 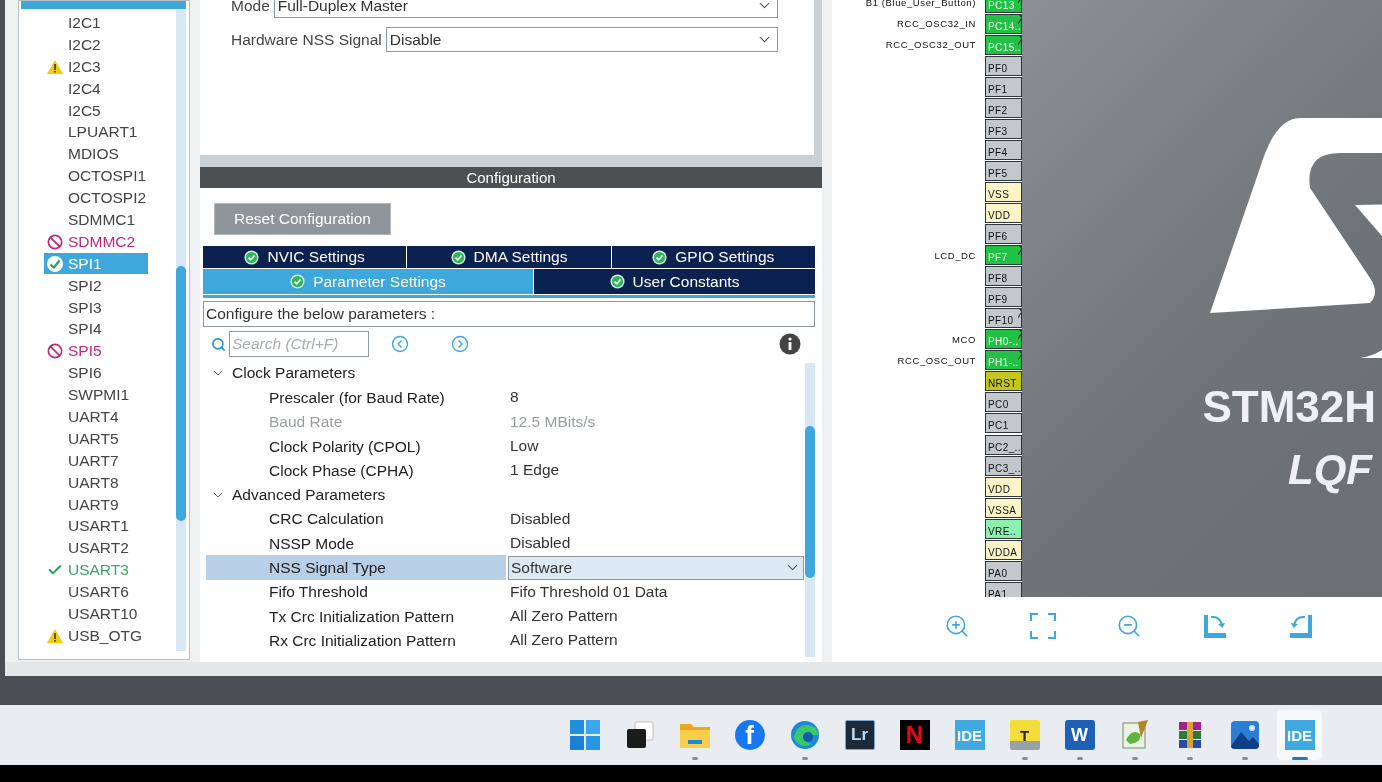 What do you see at coordinates (357, 397) in the screenshot?
I see `parameter-name: Prescaler (for Baud Rate)` at bounding box center [357, 397].